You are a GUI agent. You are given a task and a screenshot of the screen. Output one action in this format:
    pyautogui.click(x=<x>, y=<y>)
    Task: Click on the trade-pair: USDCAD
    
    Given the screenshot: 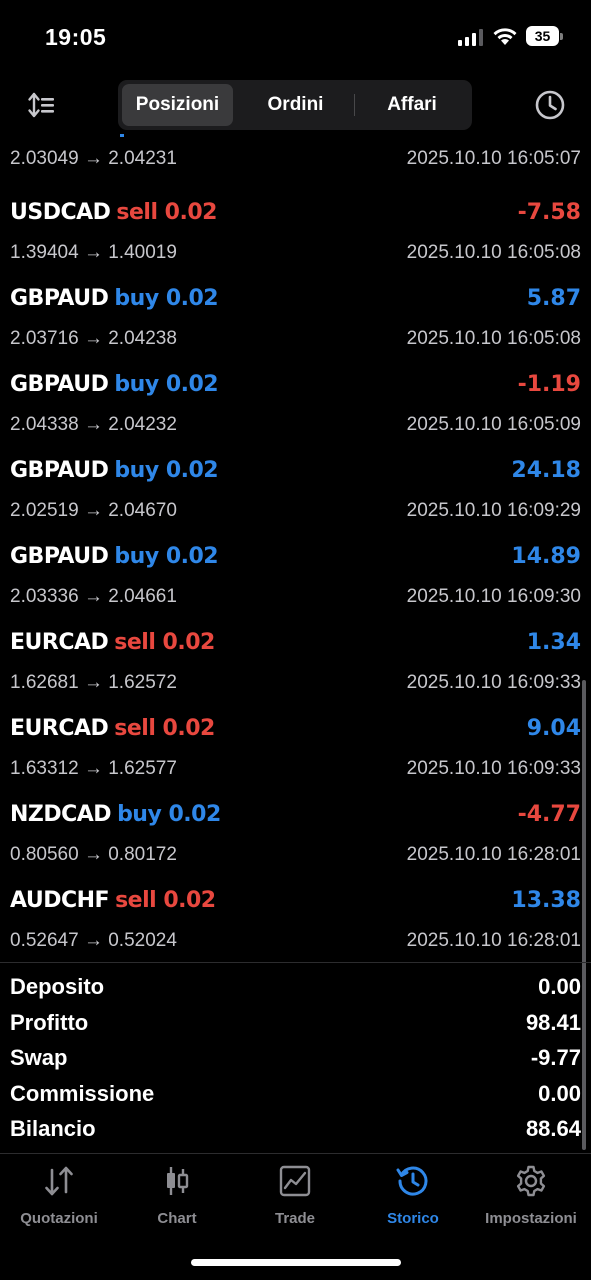 What is the action you would take?
    pyautogui.click(x=60, y=212)
    